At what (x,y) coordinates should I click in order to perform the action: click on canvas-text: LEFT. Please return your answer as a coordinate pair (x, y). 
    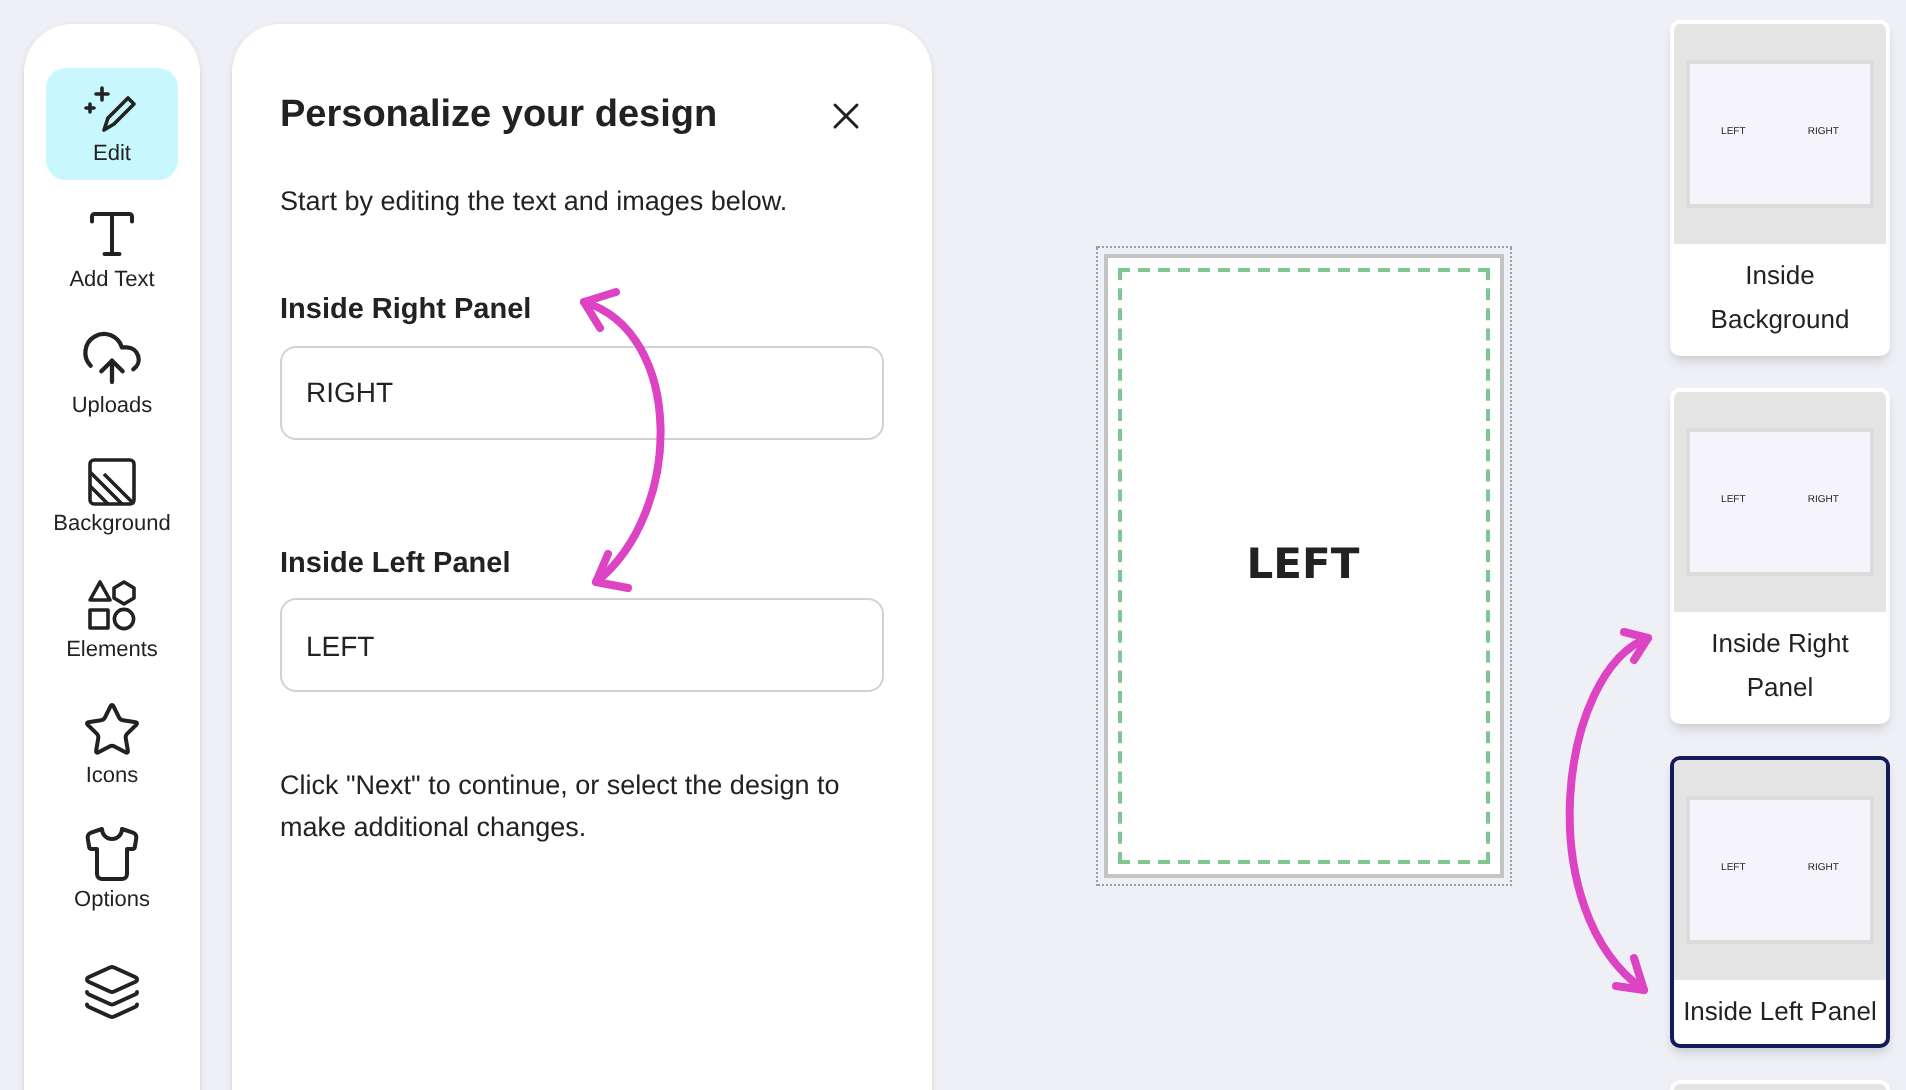
    Looking at the image, I should click on (1303, 564).